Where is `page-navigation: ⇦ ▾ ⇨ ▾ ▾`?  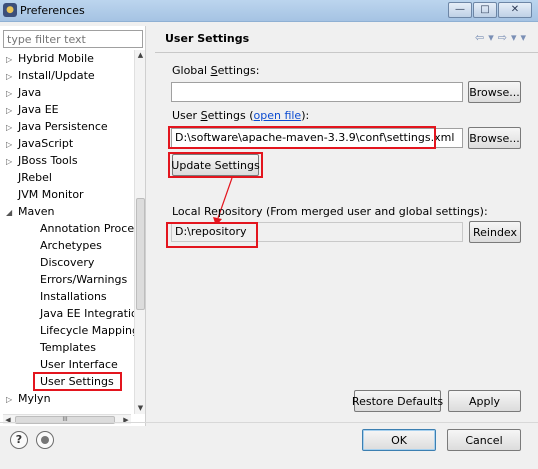
page-navigation: ⇦ ▾ ⇨ ▾ ▾ is located at coordinates (500, 37).